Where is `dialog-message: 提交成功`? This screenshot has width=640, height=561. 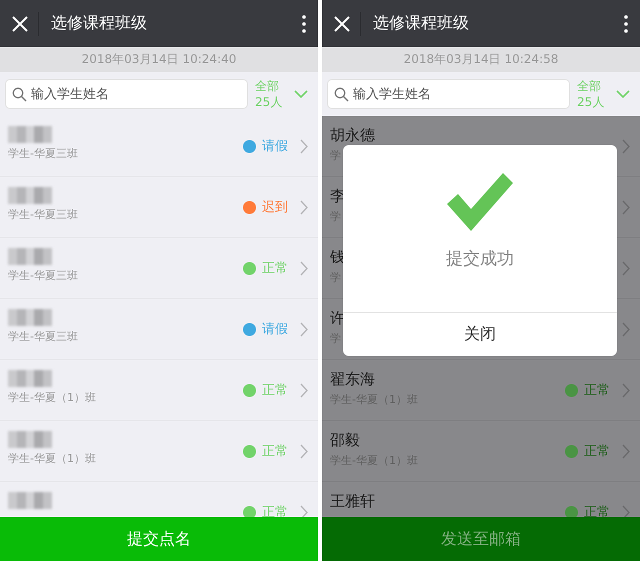
dialog-message: 提交成功 is located at coordinates (480, 259).